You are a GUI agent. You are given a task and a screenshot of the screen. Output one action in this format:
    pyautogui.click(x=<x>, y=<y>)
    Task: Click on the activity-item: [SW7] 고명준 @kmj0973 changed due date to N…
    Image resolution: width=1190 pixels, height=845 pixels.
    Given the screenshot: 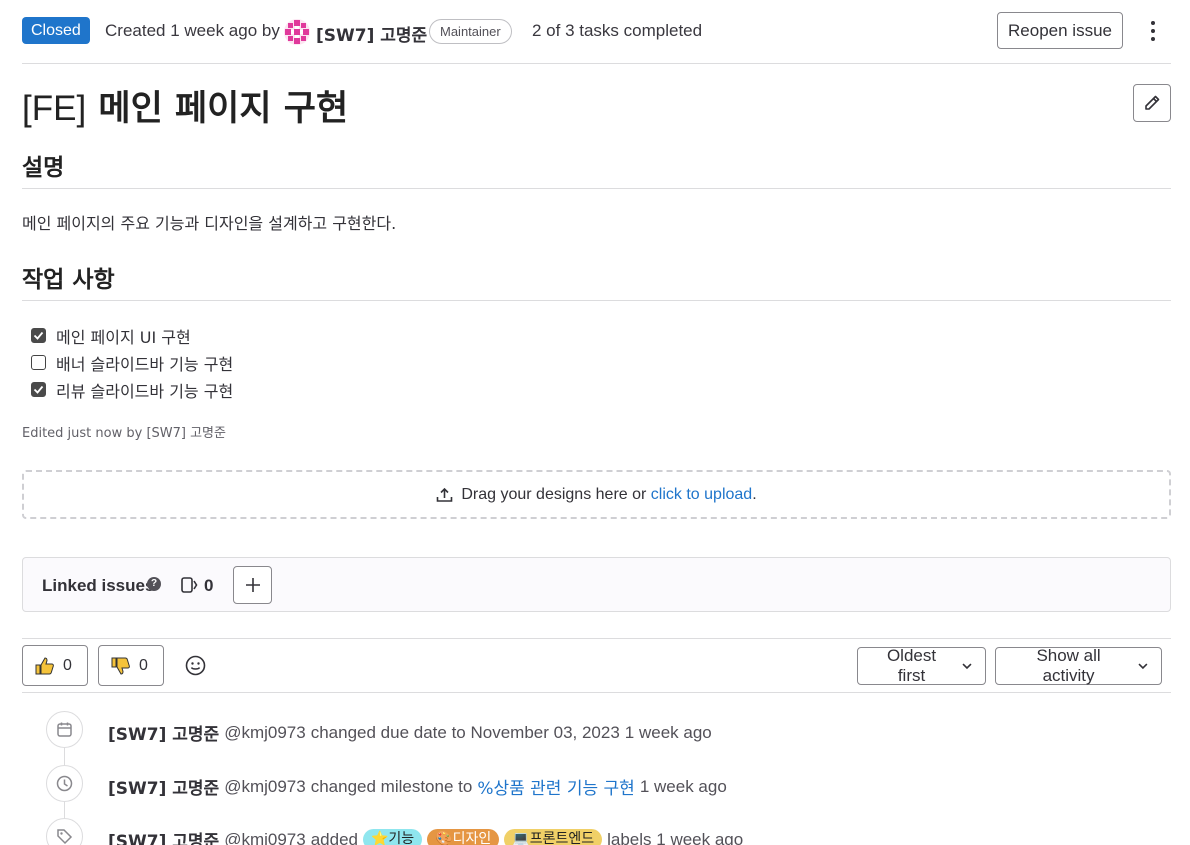 What is the action you would take?
    pyautogui.click(x=410, y=733)
    